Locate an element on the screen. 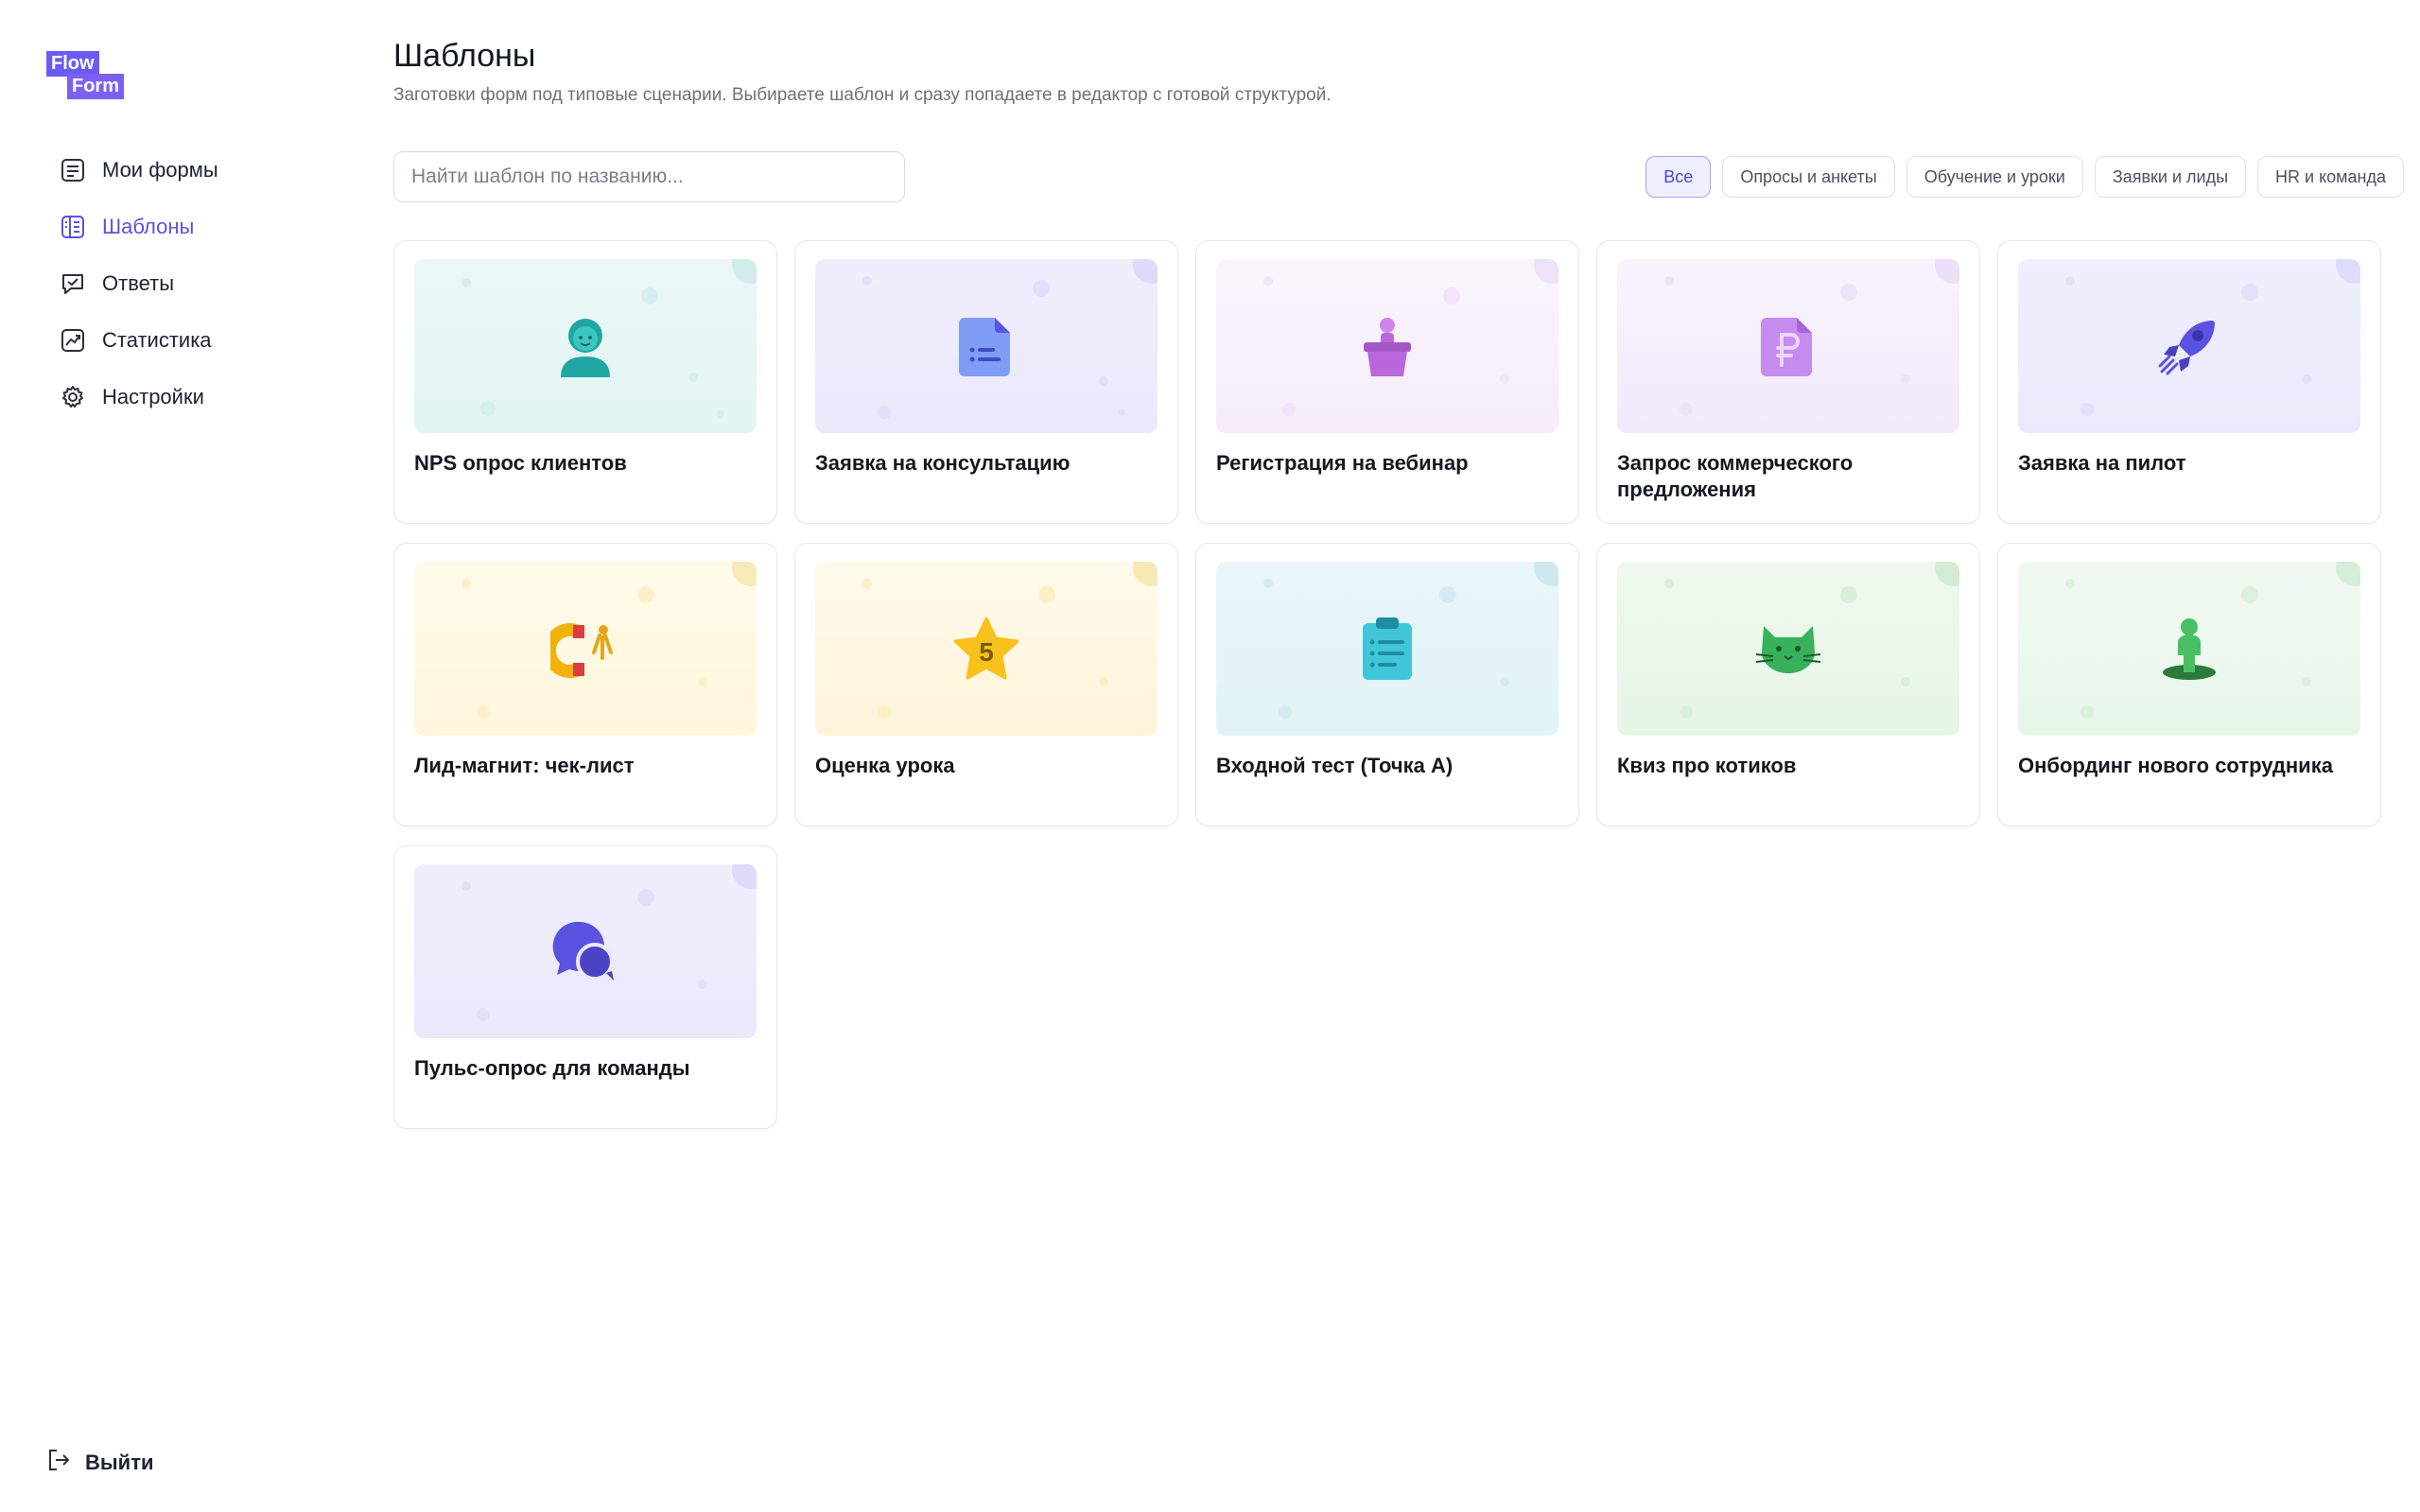 The image size is (2420, 1512). logo-line-1: Flow is located at coordinates (72, 64).